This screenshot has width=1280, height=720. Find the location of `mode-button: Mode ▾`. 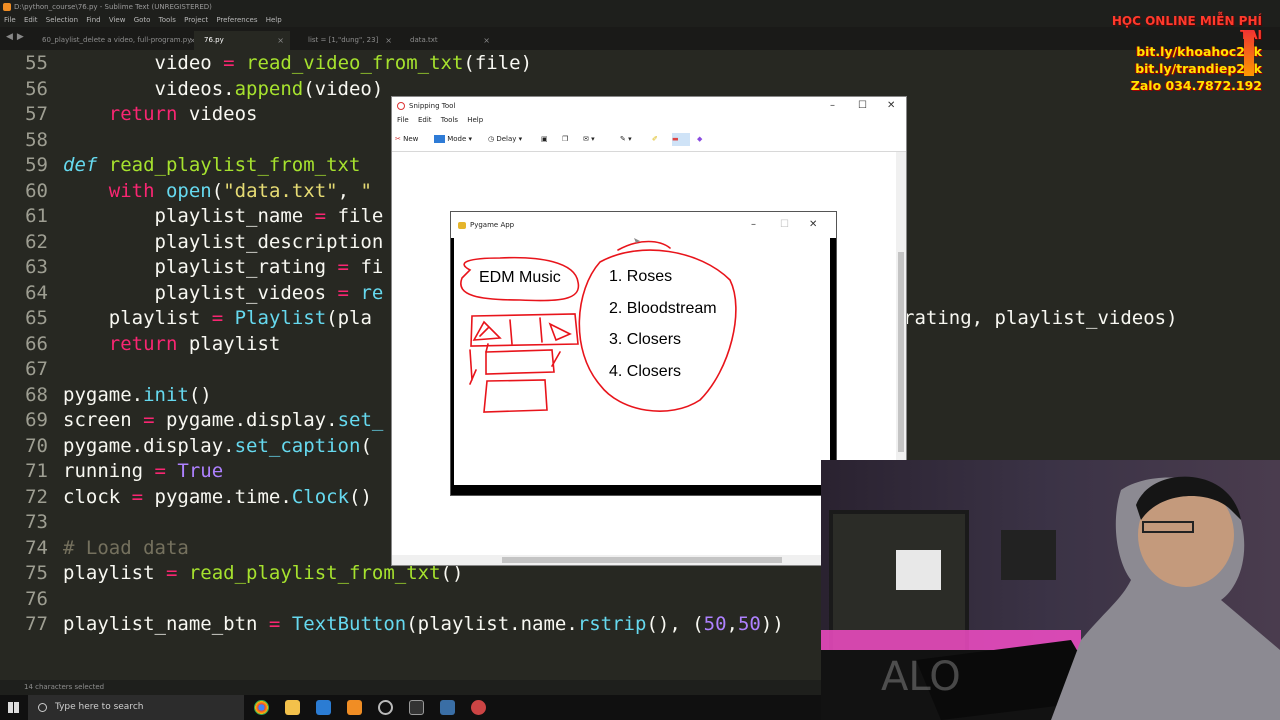

mode-button: Mode ▾ is located at coordinates (453, 139).